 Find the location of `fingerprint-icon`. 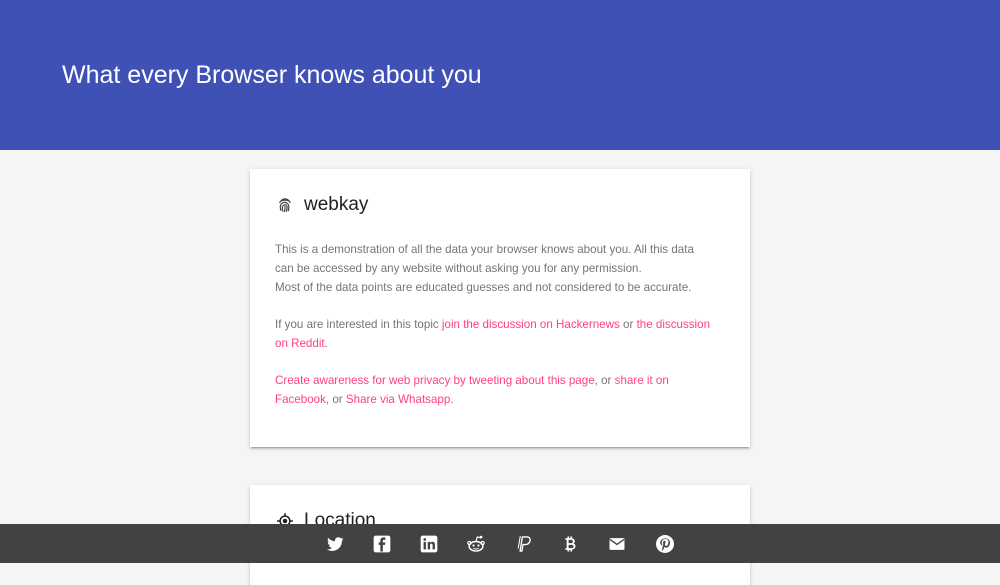

fingerprint-icon is located at coordinates (285, 205).